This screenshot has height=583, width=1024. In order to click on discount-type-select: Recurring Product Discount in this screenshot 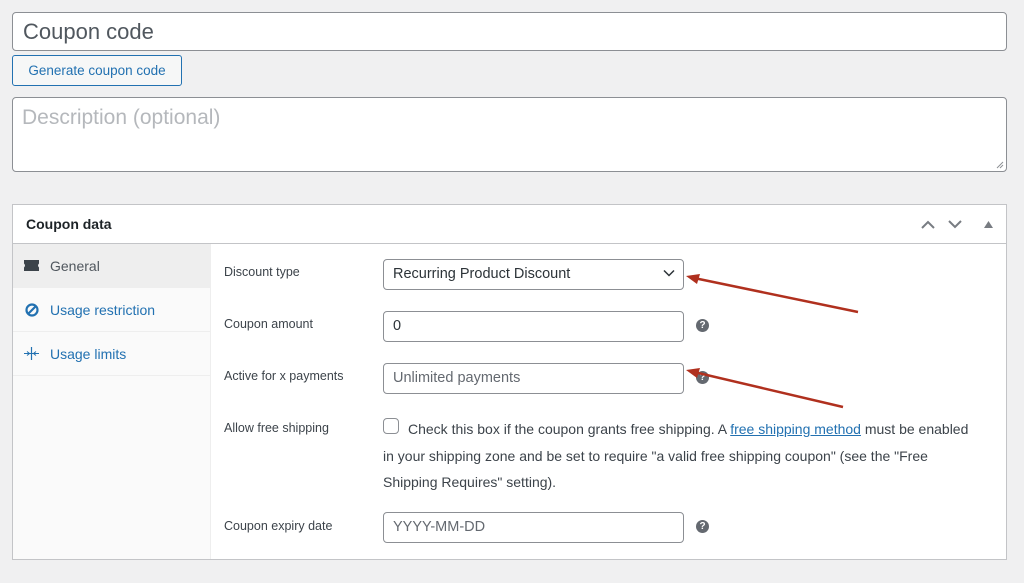, I will do `click(533, 274)`.